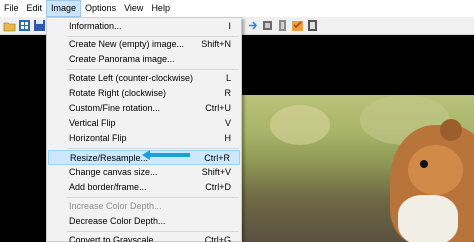 This screenshot has height=242, width=474. What do you see at coordinates (267, 25) in the screenshot?
I see `rotate-icon` at bounding box center [267, 25].